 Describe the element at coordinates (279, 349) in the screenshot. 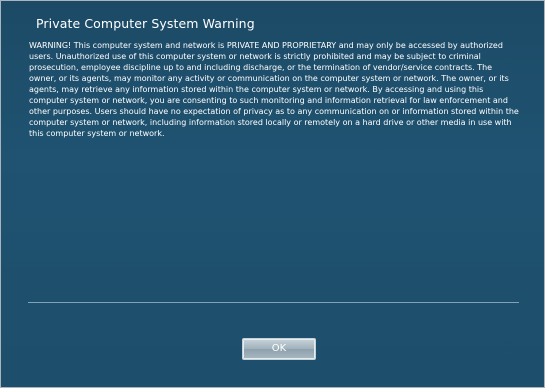

I see `ok-button: OK` at that location.